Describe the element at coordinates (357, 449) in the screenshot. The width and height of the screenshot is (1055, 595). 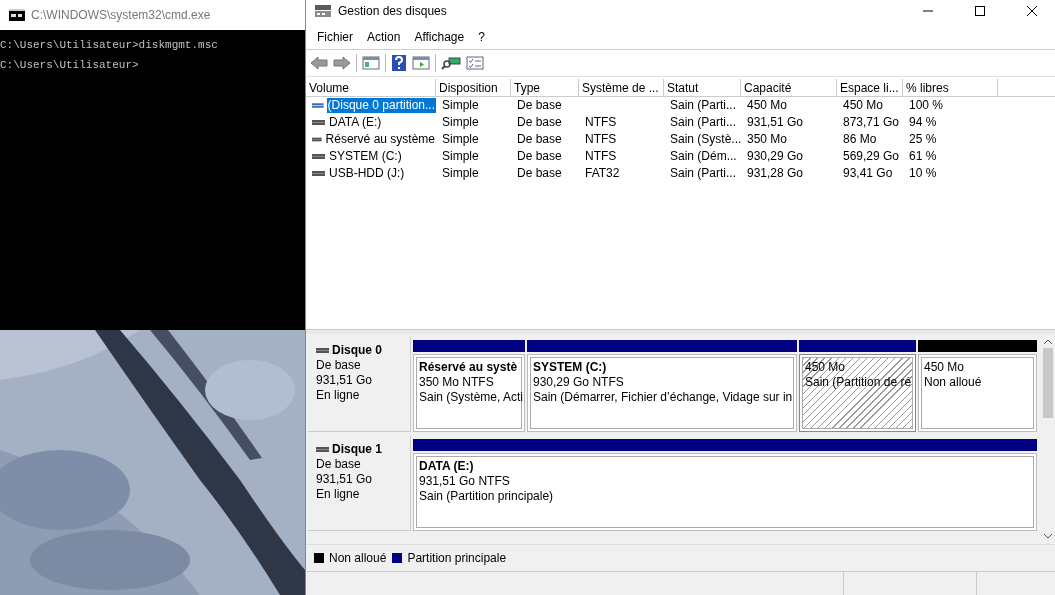
I see `disk-name: Disque 1` at that location.